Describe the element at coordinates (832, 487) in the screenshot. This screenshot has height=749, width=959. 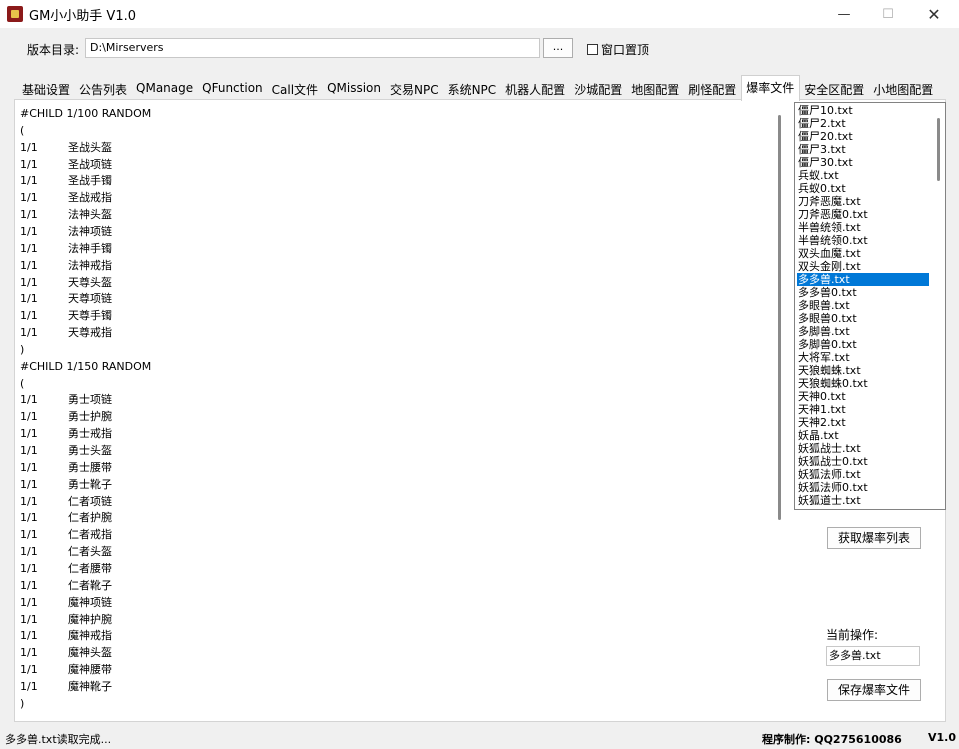
I see `file-list-item: 妖狐法师0.txt` at that location.